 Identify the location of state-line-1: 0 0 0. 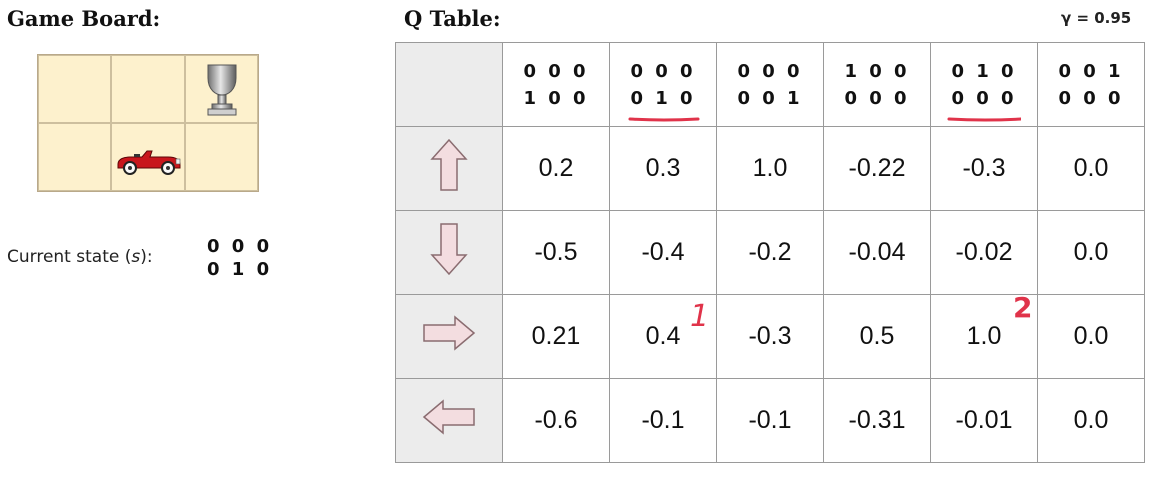
(240, 246).